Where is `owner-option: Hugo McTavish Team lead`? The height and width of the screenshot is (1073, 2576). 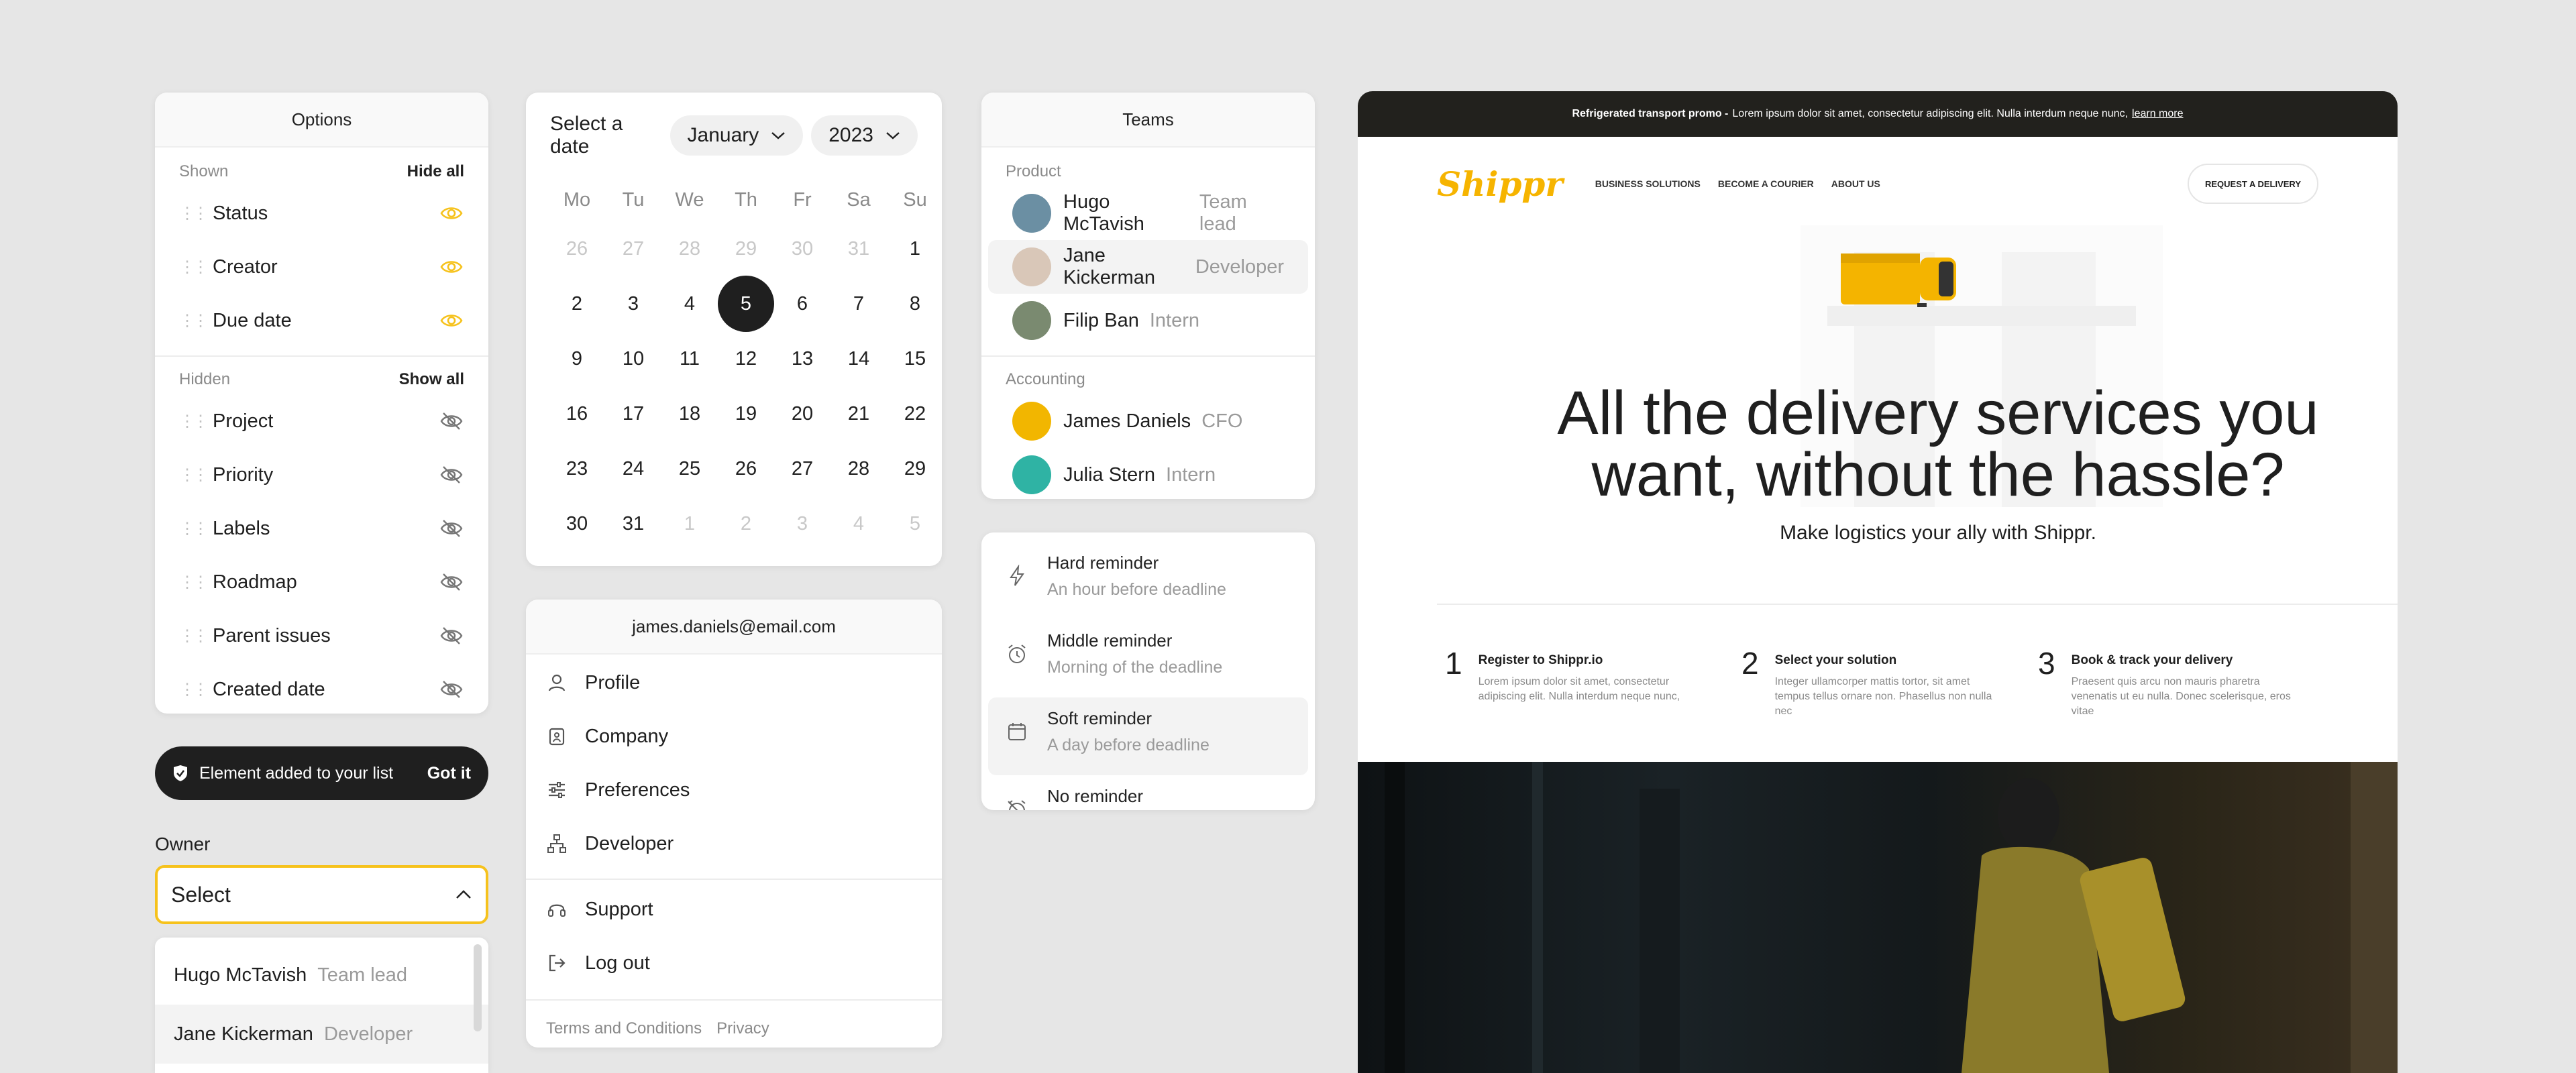 owner-option: Hugo McTavish Team lead is located at coordinates (321, 975).